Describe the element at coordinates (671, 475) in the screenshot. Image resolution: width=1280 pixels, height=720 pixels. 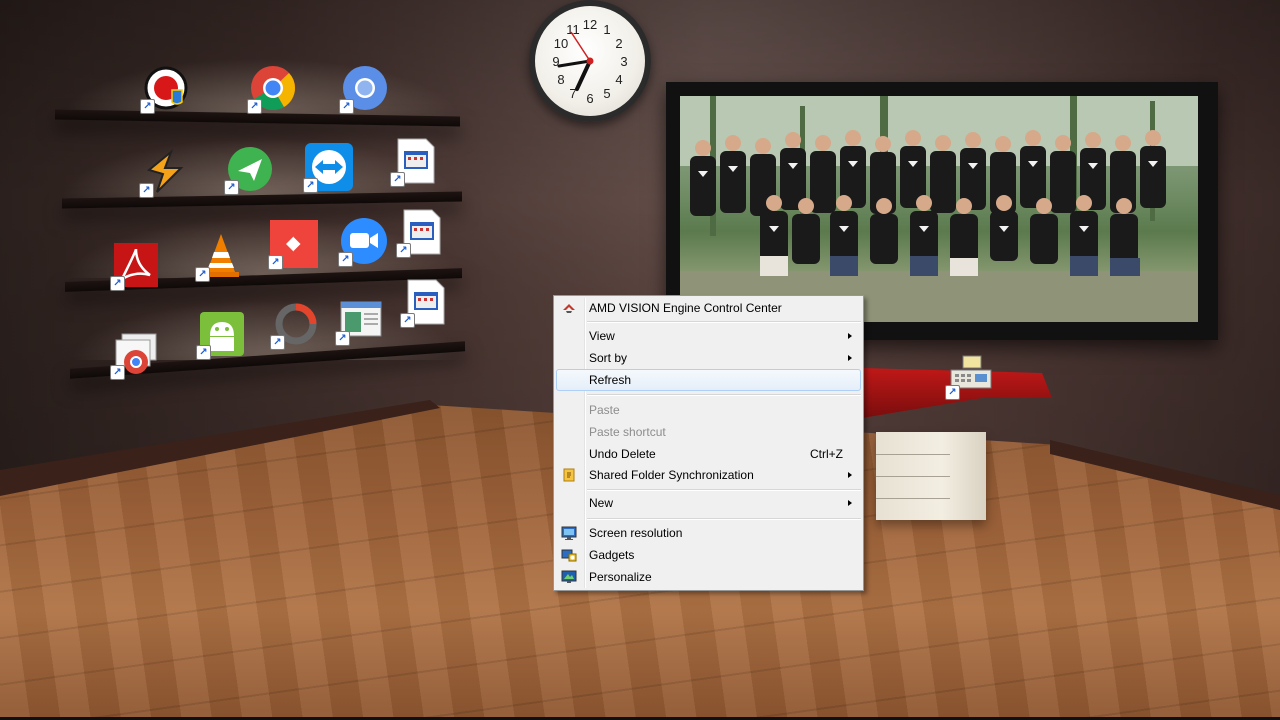
I see `menu-item-label: Shared Folder Synchronization` at that location.